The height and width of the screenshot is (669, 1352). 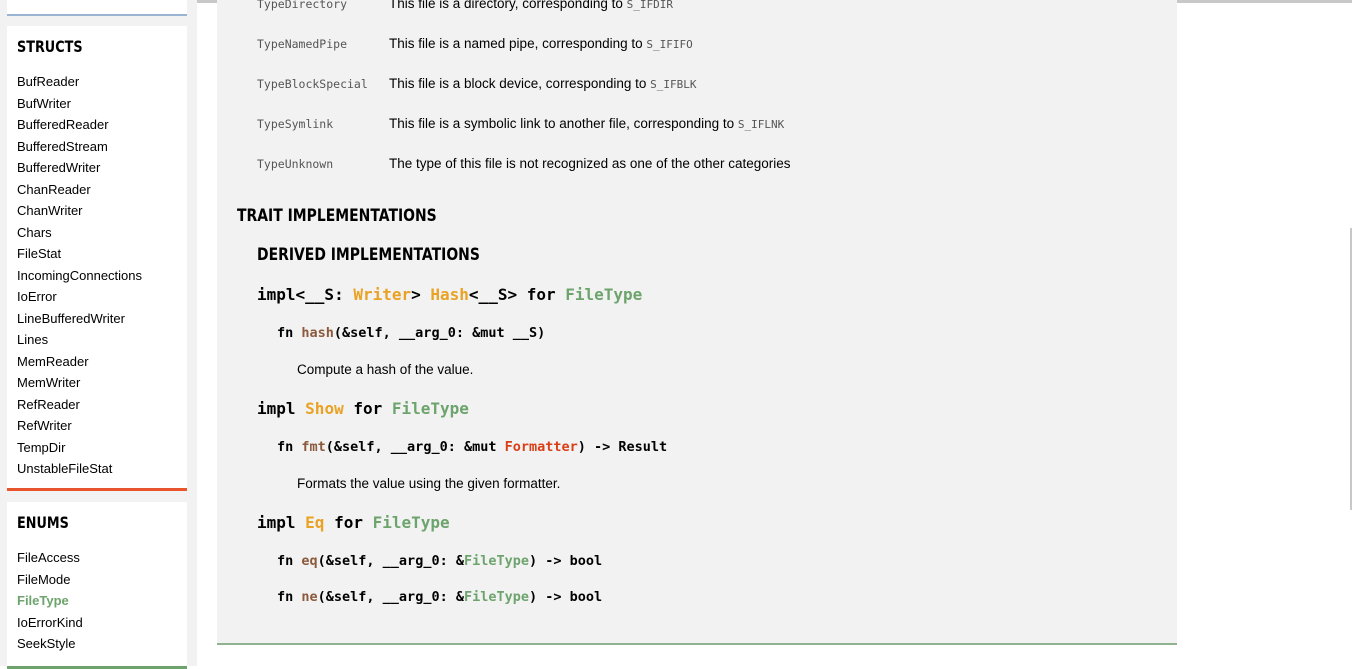 What do you see at coordinates (79, 104) in the screenshot?
I see `sidebar-struct-link: BufWriter` at bounding box center [79, 104].